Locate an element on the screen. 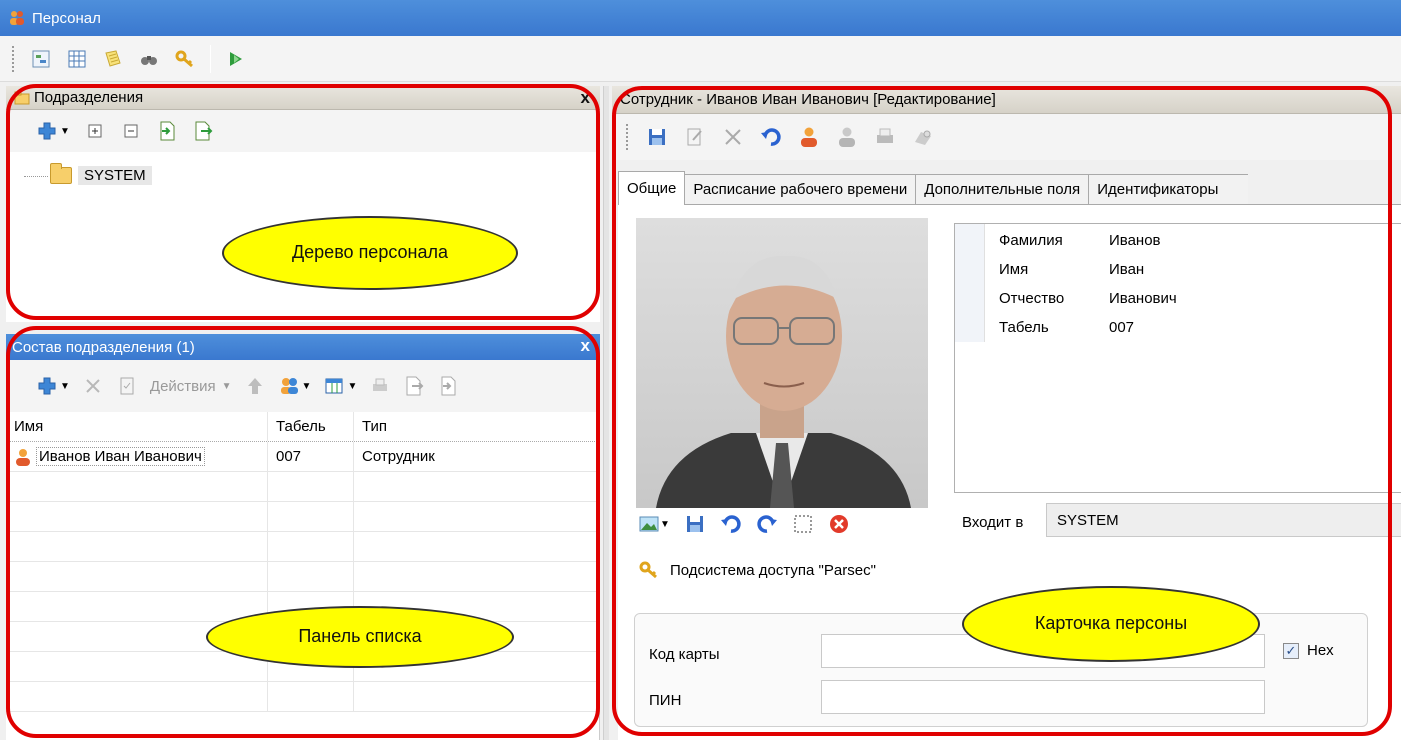 The image size is (1401, 740). subsystem-row: Подсистема доступа "Parsec" is located at coordinates (757, 570).